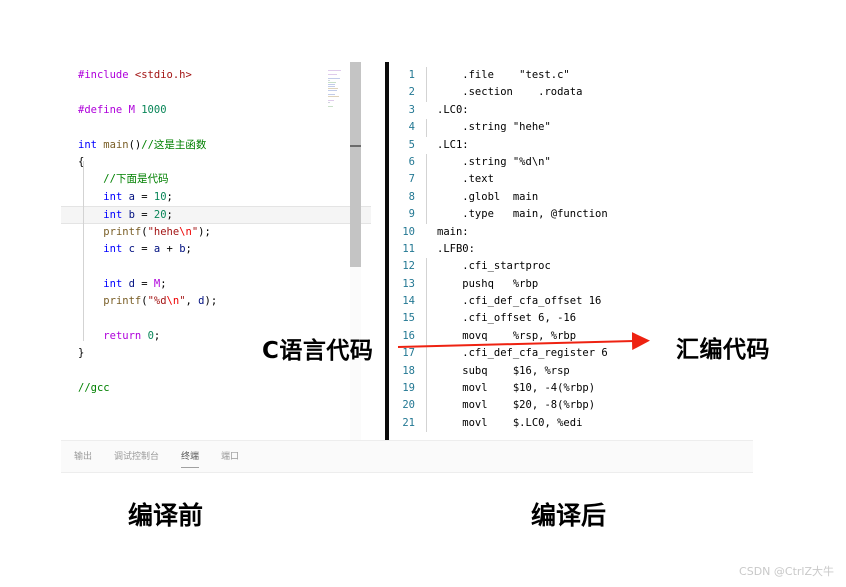 This screenshot has height=587, width=846. What do you see at coordinates (510, 92) in the screenshot?
I see `assembly-text: .section .rodata` at bounding box center [510, 92].